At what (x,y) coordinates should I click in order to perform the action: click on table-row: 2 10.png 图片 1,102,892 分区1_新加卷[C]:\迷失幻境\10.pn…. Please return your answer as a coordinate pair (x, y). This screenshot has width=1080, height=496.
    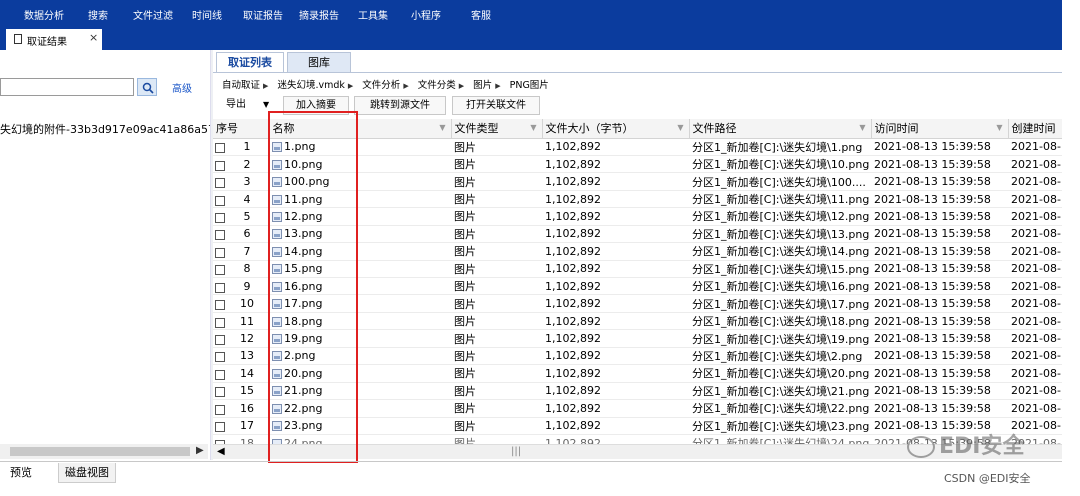
    Looking at the image, I should click on (637, 164).